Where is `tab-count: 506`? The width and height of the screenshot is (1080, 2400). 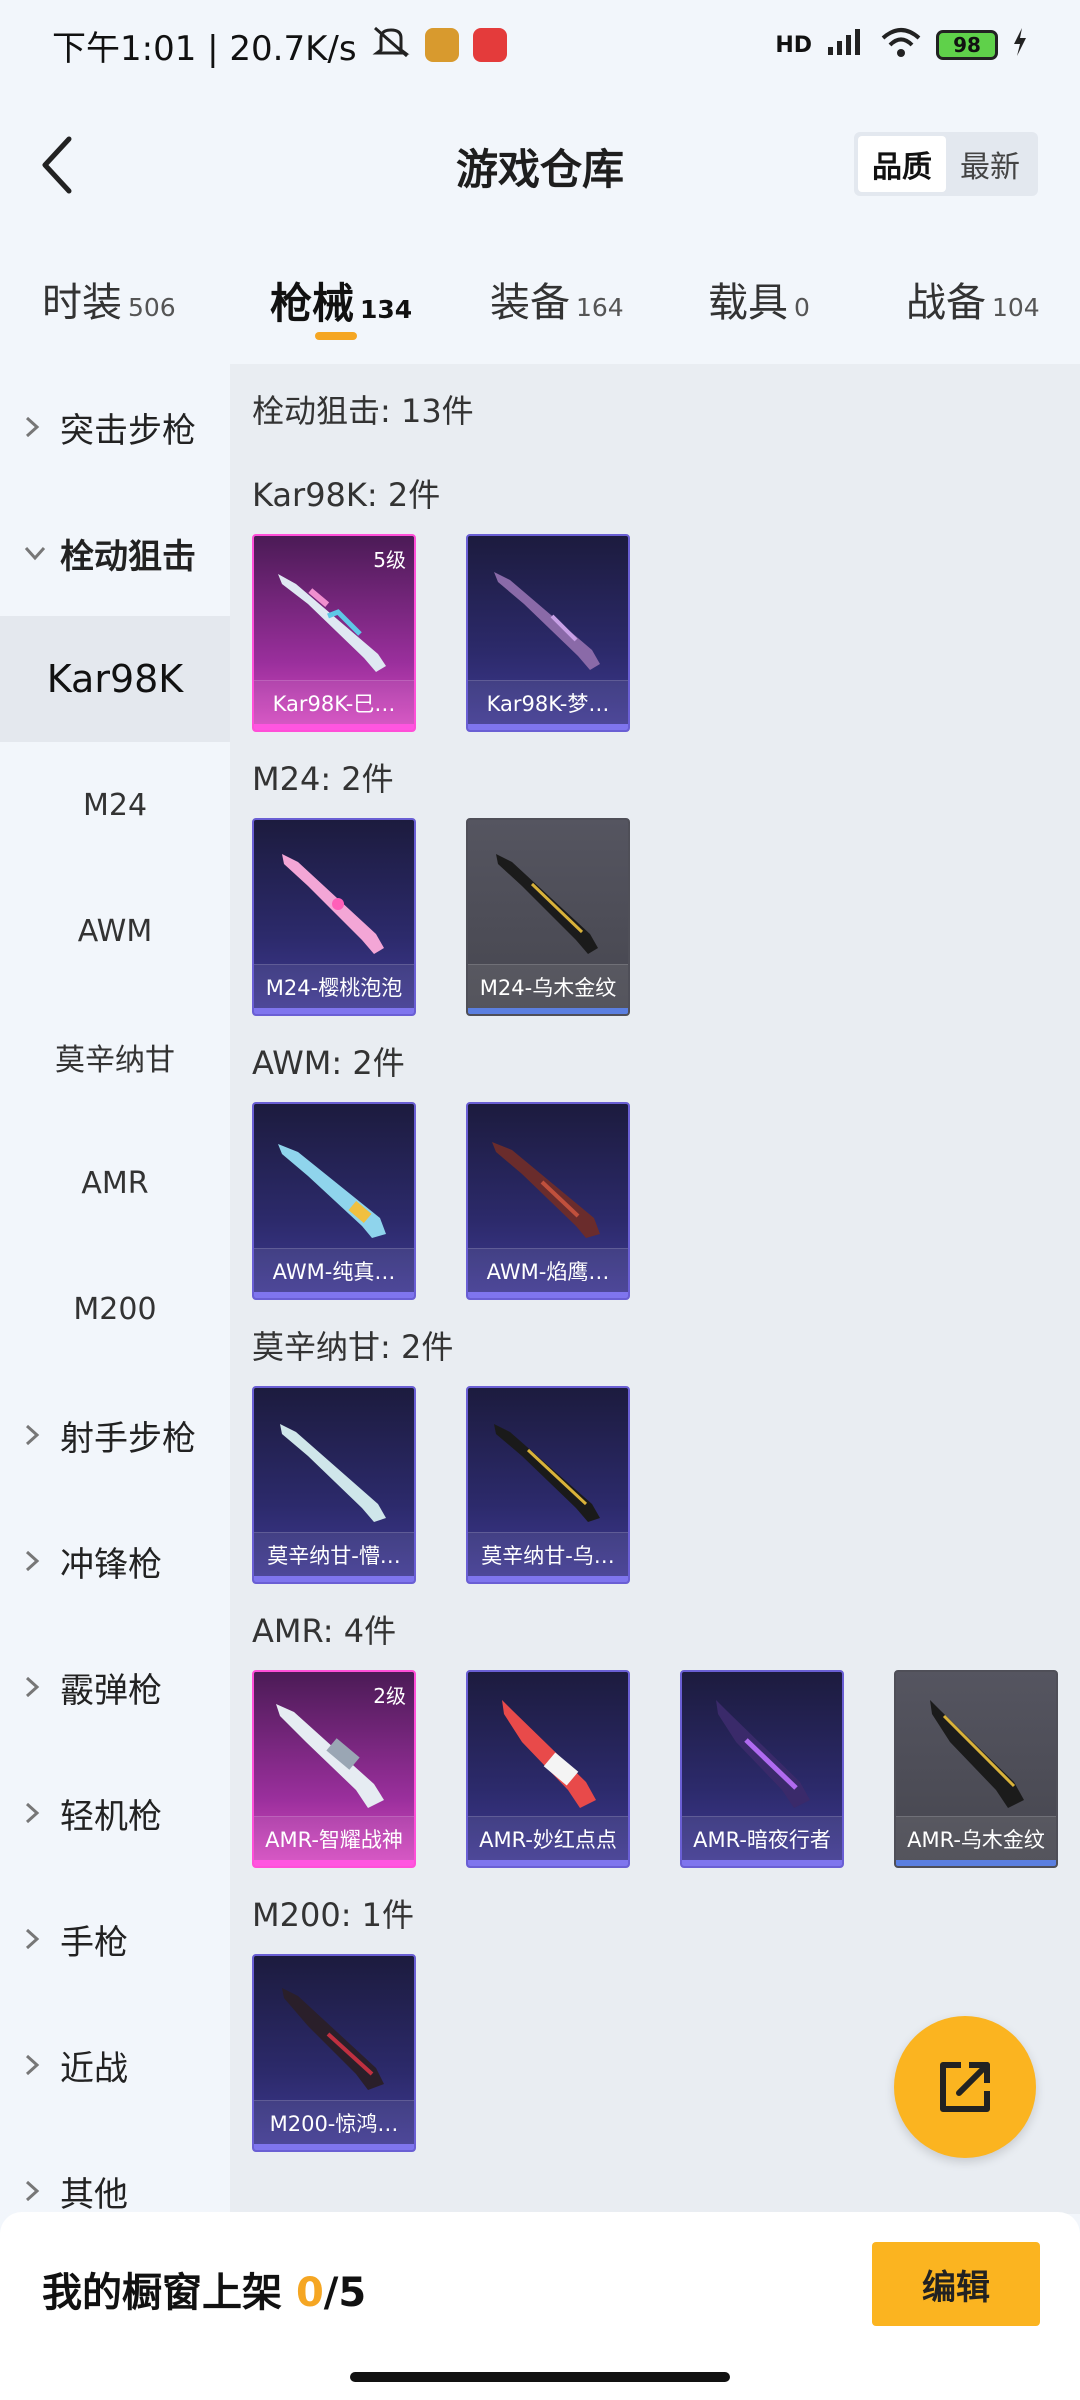
tab-count: 506 is located at coordinates (152, 307).